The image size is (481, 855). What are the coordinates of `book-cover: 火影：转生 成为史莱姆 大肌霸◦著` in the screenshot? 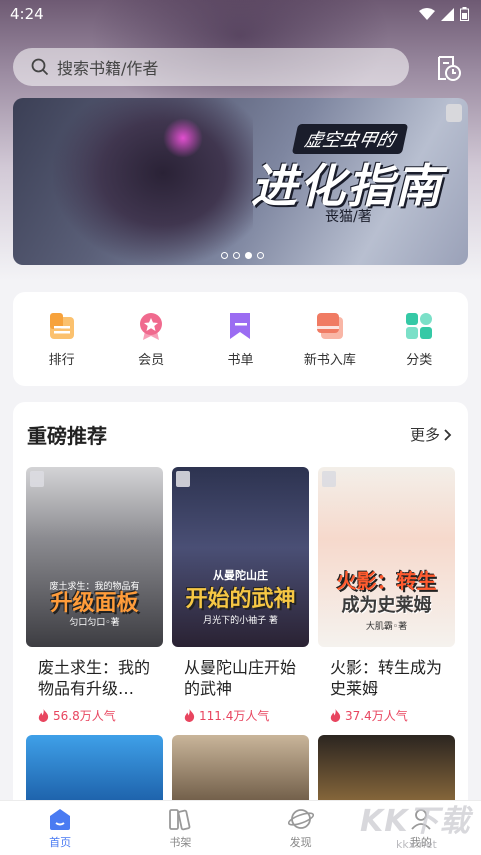 It's located at (386, 557).